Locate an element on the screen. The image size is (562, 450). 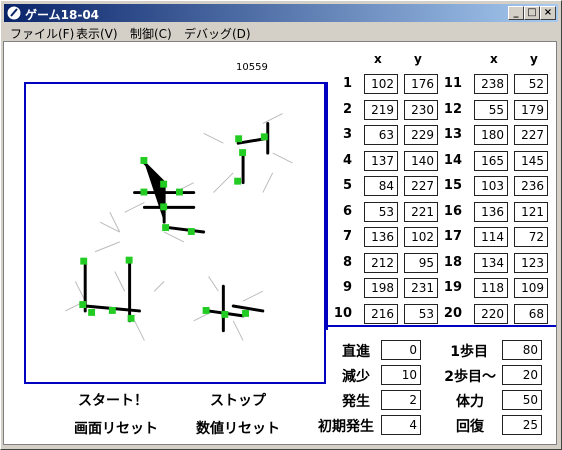
point-index: 2 is located at coordinates (347, 109).